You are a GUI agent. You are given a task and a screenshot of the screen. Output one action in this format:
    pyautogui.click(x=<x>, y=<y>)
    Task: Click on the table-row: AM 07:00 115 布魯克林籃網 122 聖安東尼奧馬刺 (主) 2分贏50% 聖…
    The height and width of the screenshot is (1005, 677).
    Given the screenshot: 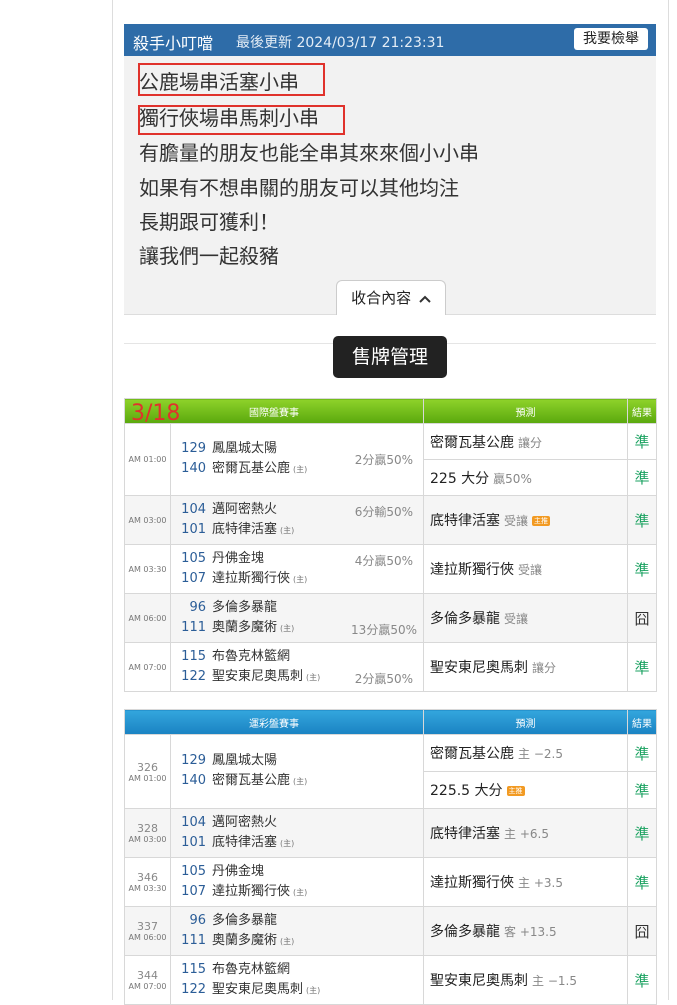 What is the action you would take?
    pyautogui.click(x=390, y=667)
    